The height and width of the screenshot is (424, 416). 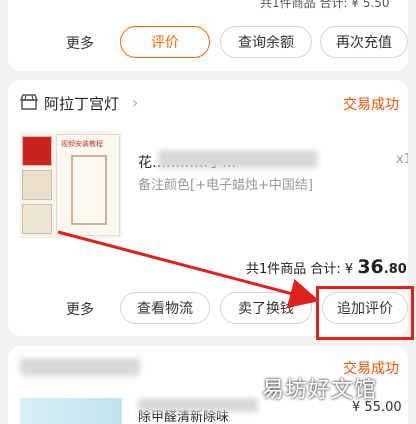 What do you see at coordinates (188, 269) in the screenshot?
I see `annotation-arrow` at bounding box center [188, 269].